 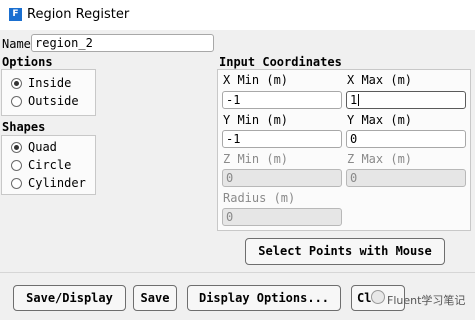 I want to click on name-input: region_2, so click(x=122, y=43).